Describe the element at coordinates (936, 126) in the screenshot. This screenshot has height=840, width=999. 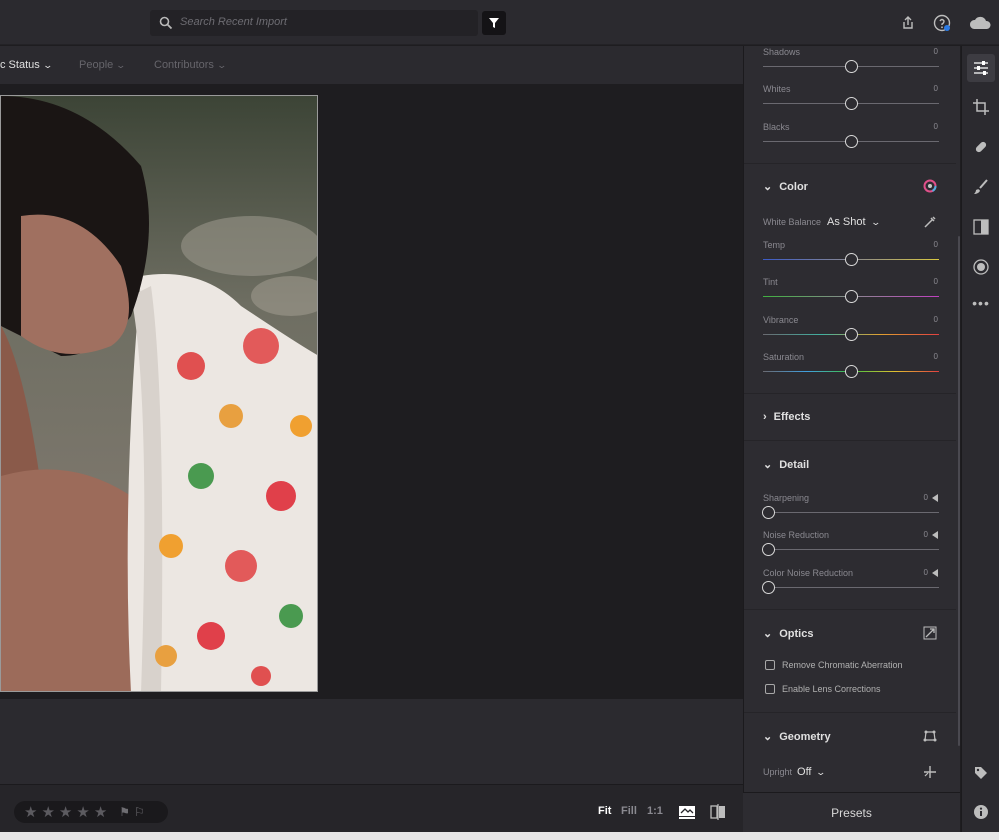
I see `blacks-value: 0` at that location.